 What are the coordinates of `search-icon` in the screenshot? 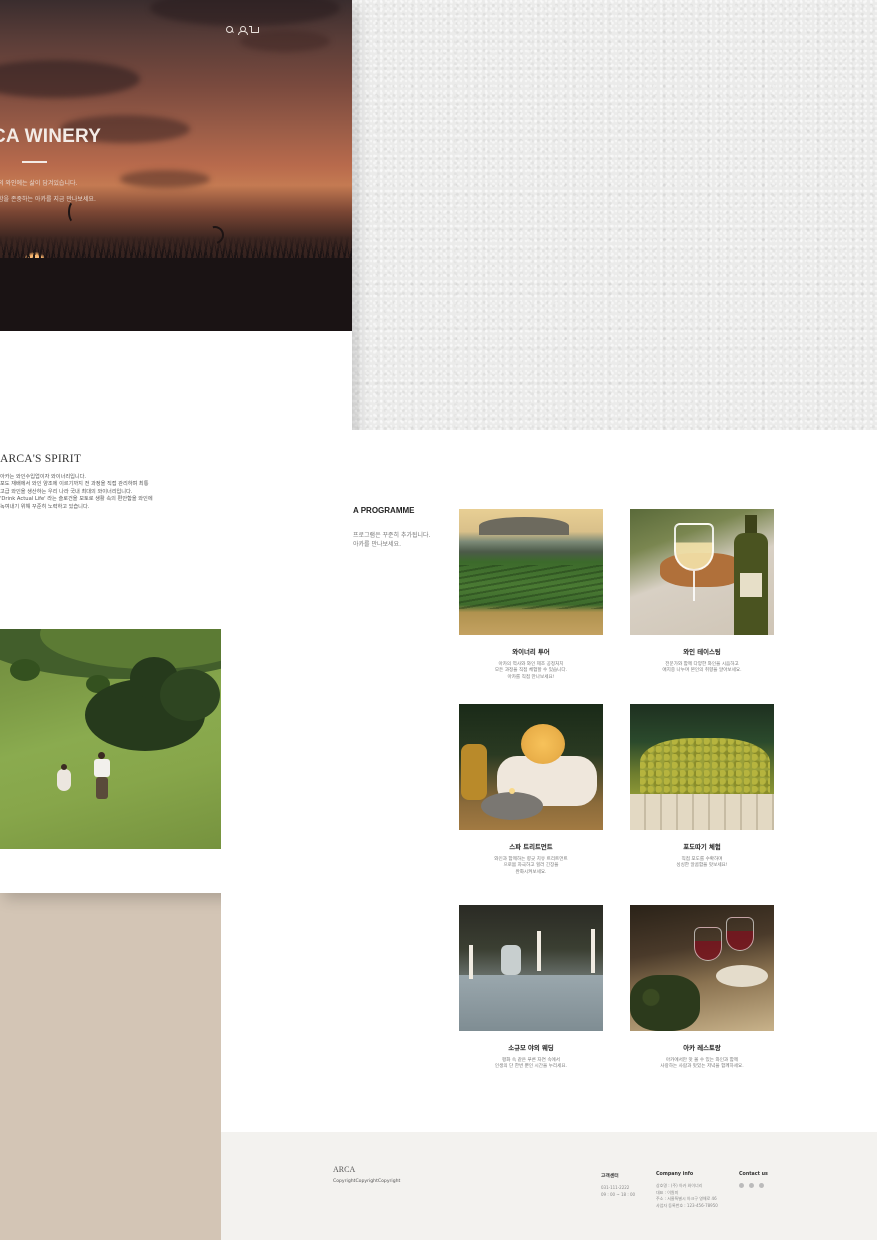 It's located at (230, 30).